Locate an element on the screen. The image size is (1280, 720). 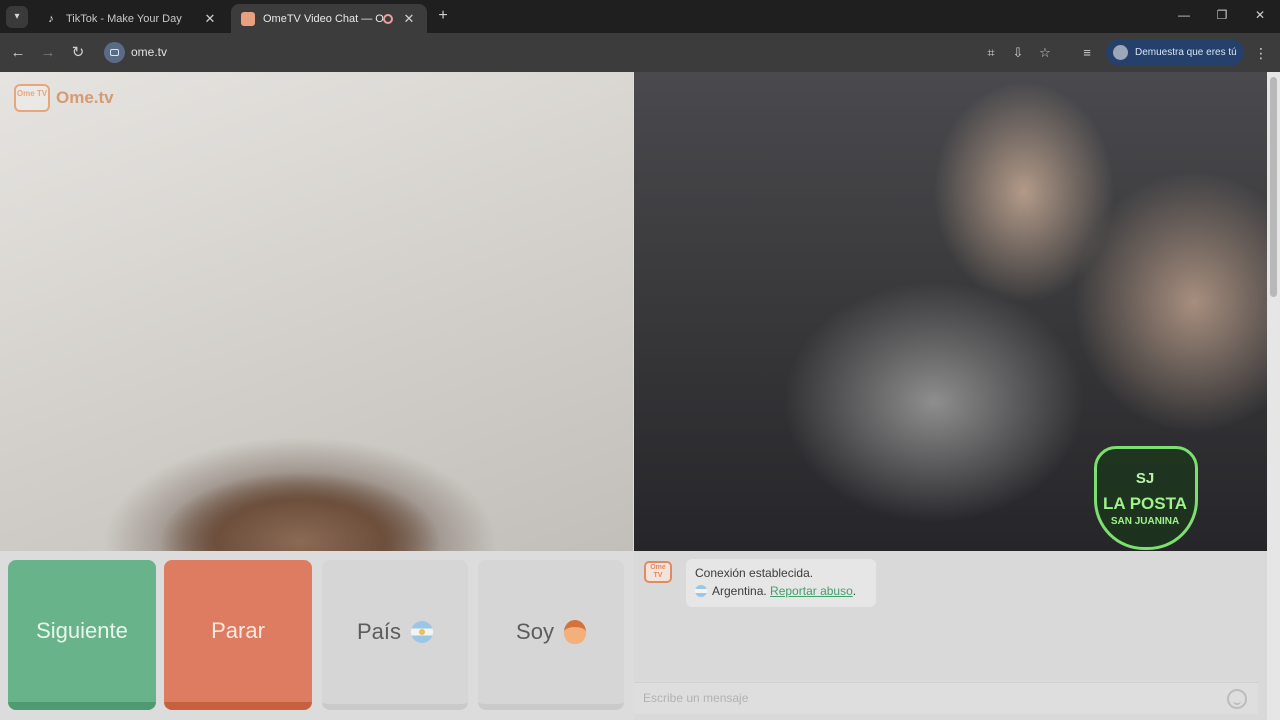
gender-button-label: Soy is located at coordinates (535, 631).